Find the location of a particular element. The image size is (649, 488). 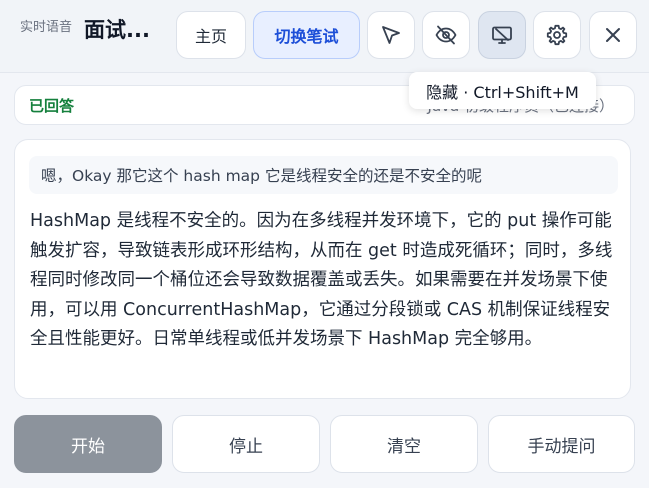

gear-icon is located at coordinates (557, 35).